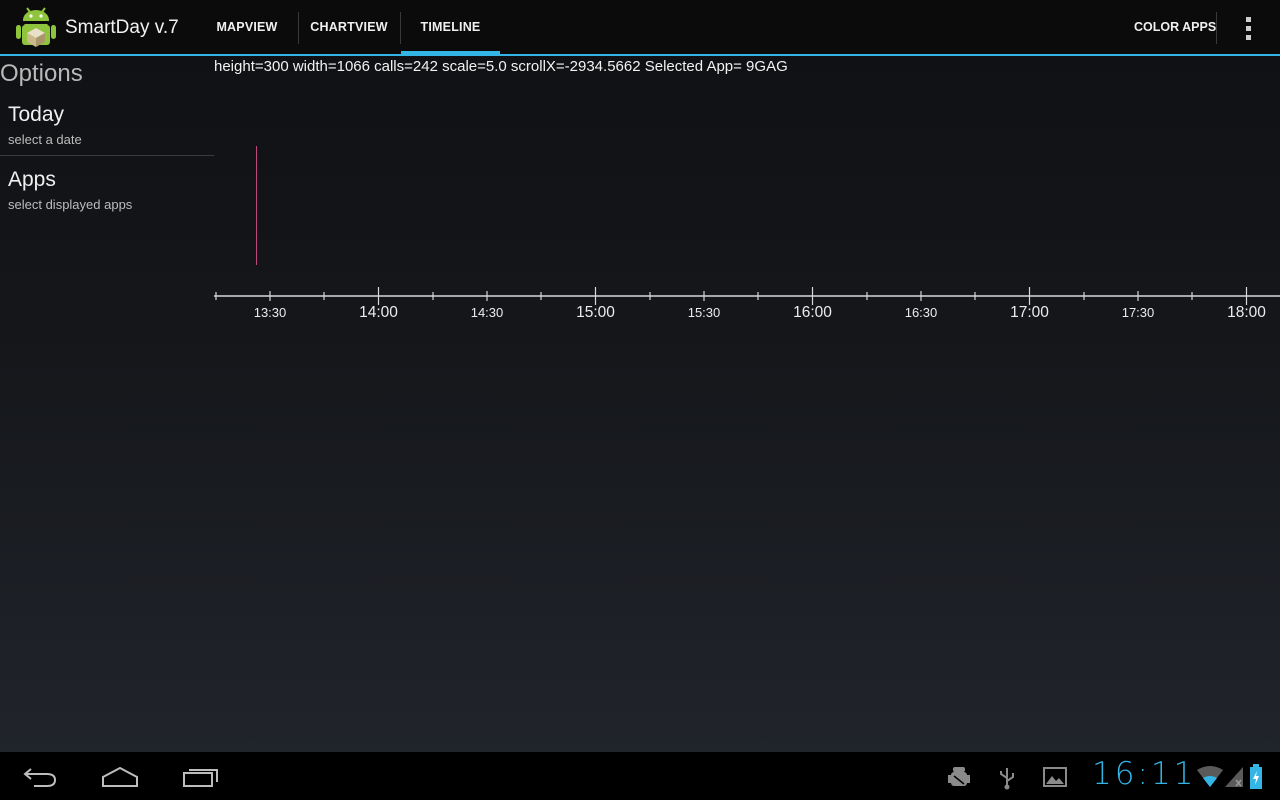  Describe the element at coordinates (704, 312) in the screenshot. I see `timeline-half-hour-label: 15:30` at that location.